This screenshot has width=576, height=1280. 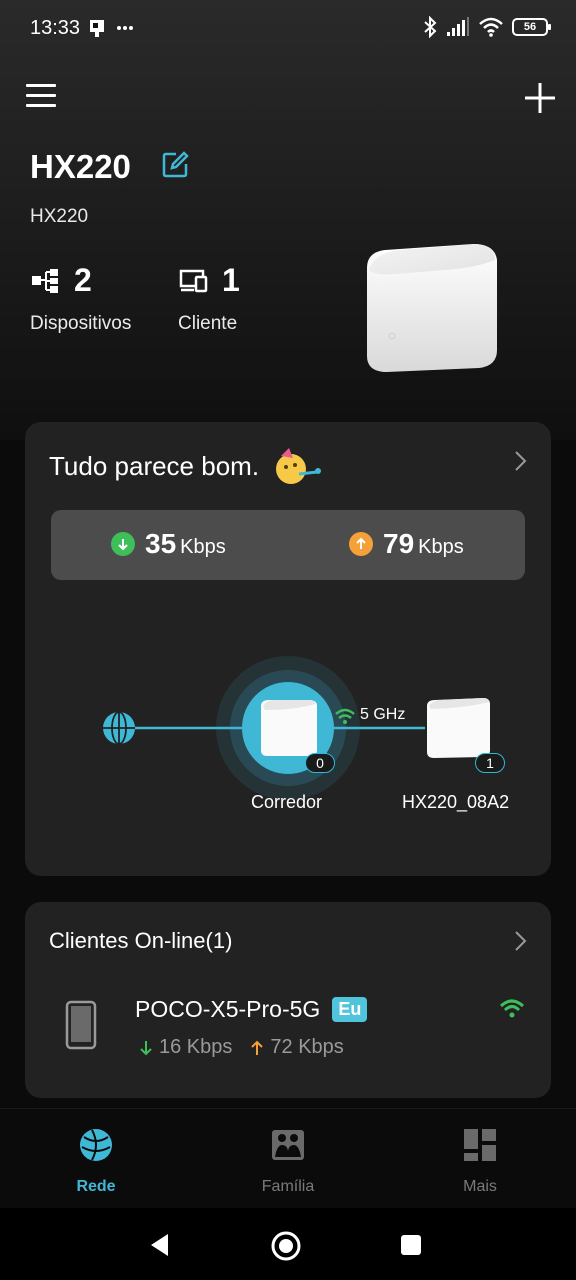 I want to click on recents-icon, so click(x=411, y=1245).